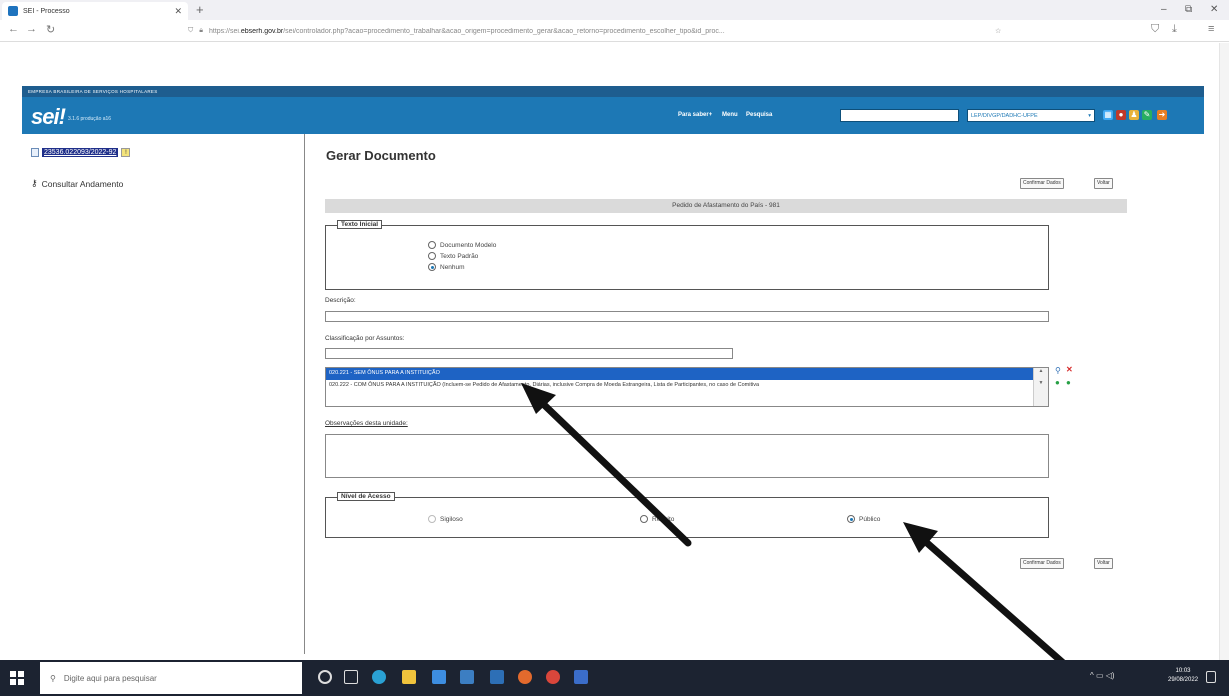  What do you see at coordinates (1102, 675) in the screenshot?
I see `system-tray-icons: ^ ▭ ◁)` at bounding box center [1102, 675].